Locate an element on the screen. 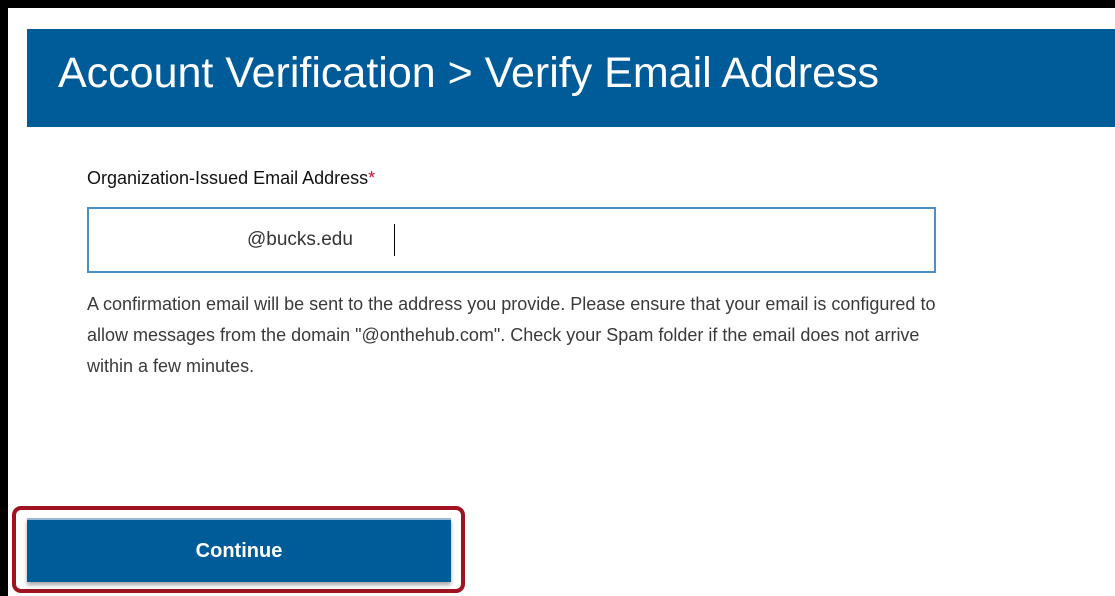  text-cursor is located at coordinates (394, 240).